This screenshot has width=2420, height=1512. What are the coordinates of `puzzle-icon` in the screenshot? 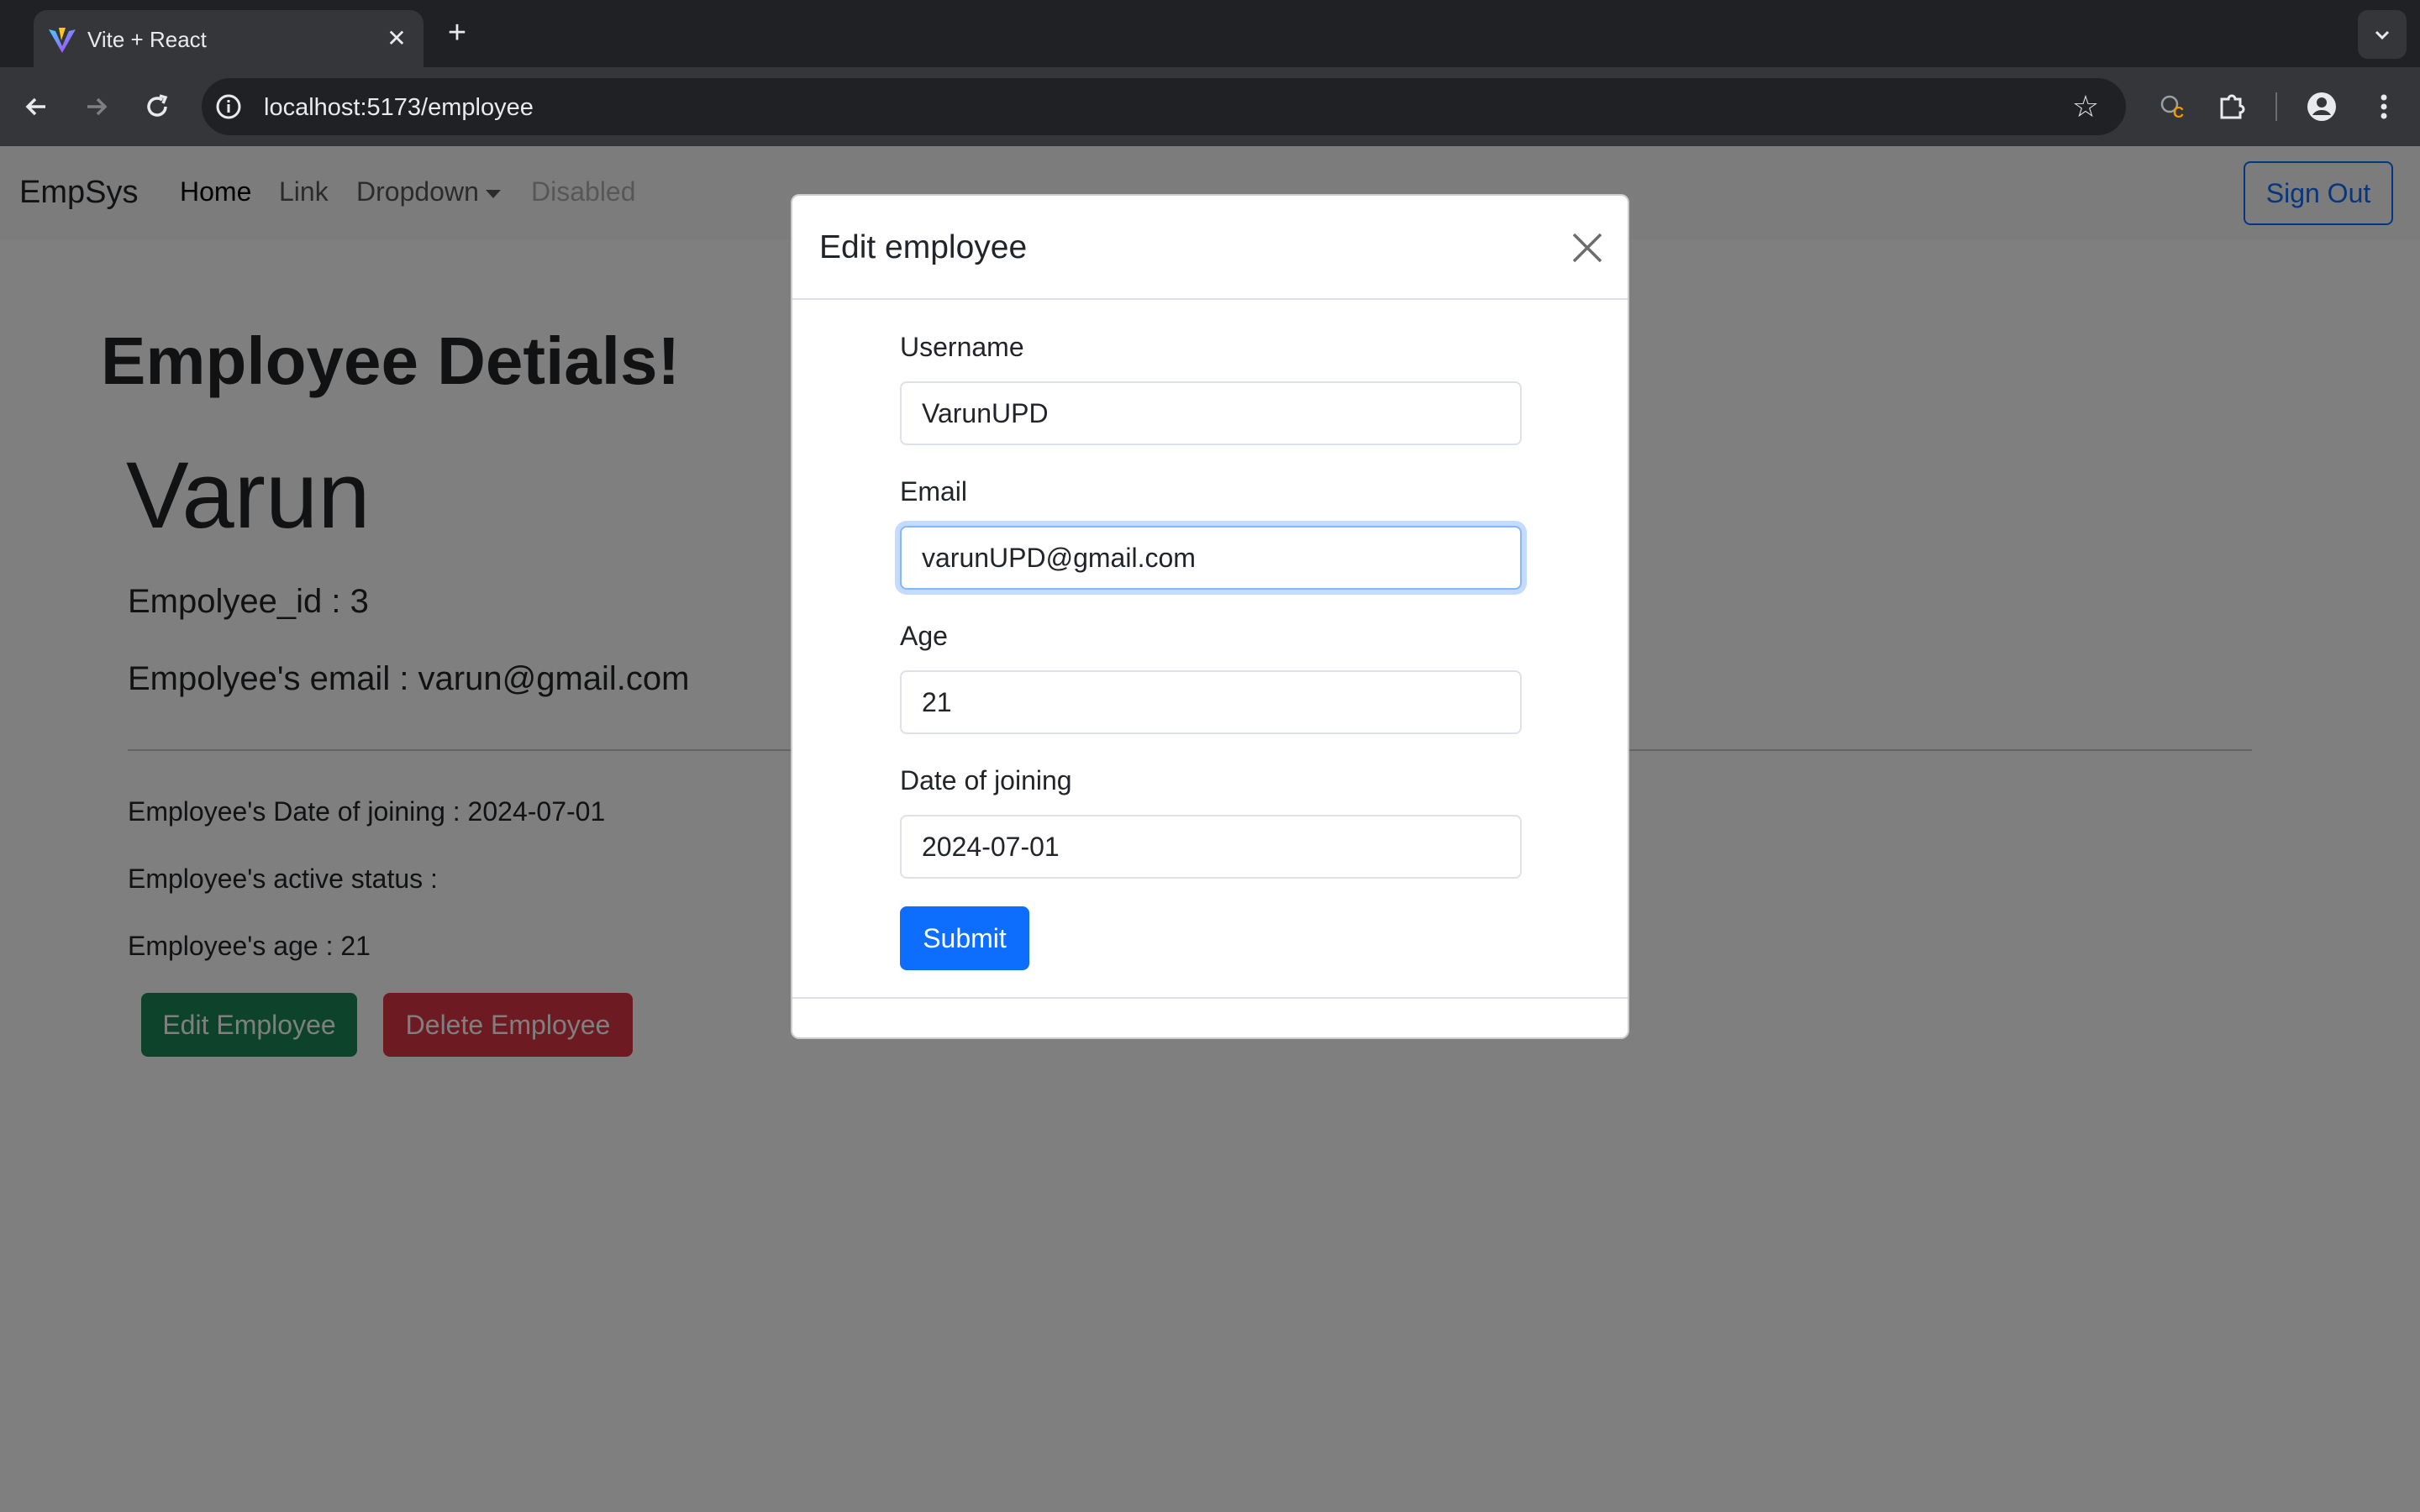 It's located at (2233, 107).